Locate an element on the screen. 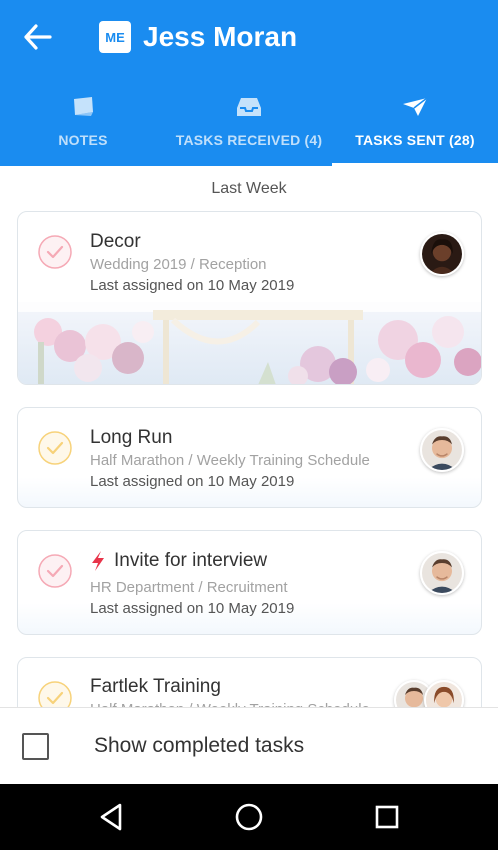  task-title: Invite for interview is located at coordinates (191, 560).